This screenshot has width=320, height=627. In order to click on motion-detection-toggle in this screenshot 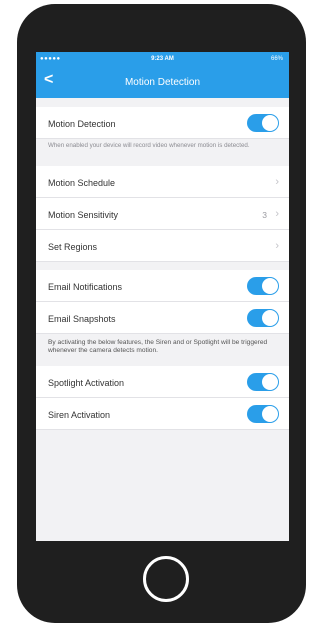, I will do `click(263, 123)`.